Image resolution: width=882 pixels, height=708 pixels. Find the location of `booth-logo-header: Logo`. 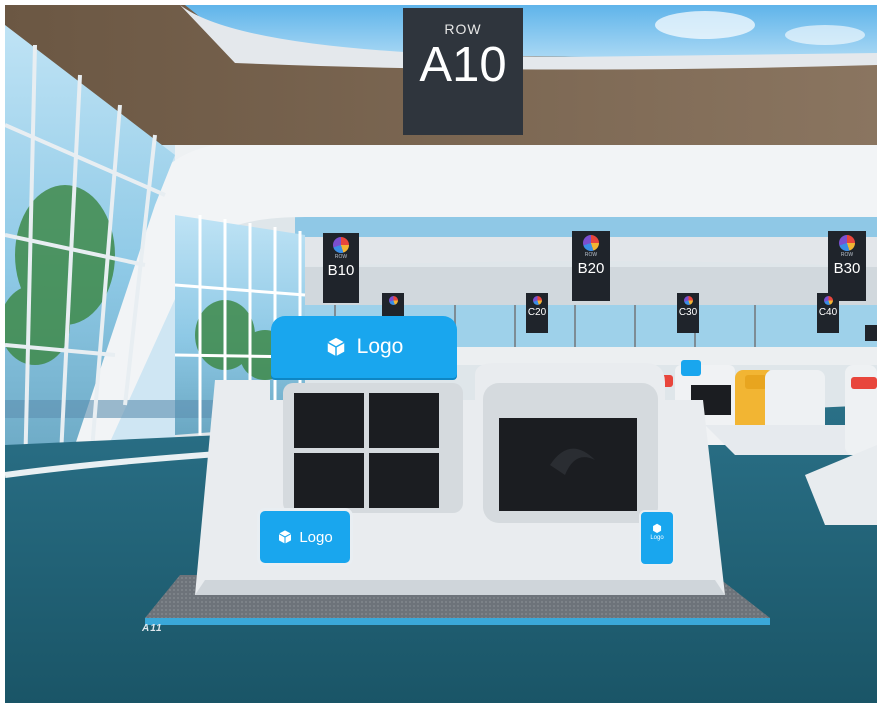

booth-logo-header: Logo is located at coordinates (364, 347).